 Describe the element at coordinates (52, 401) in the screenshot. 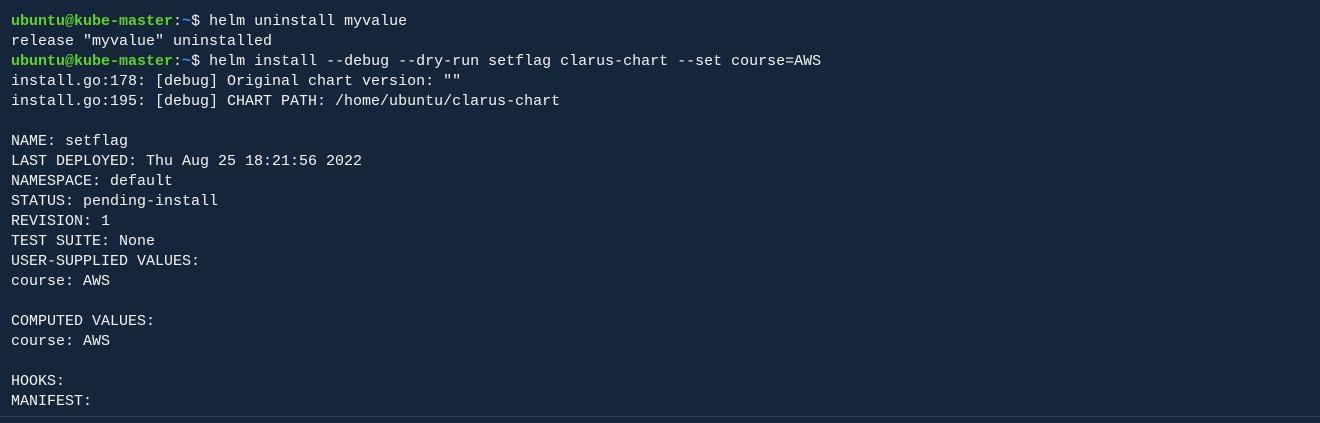

I see `output-line: MANIFEST:` at that location.